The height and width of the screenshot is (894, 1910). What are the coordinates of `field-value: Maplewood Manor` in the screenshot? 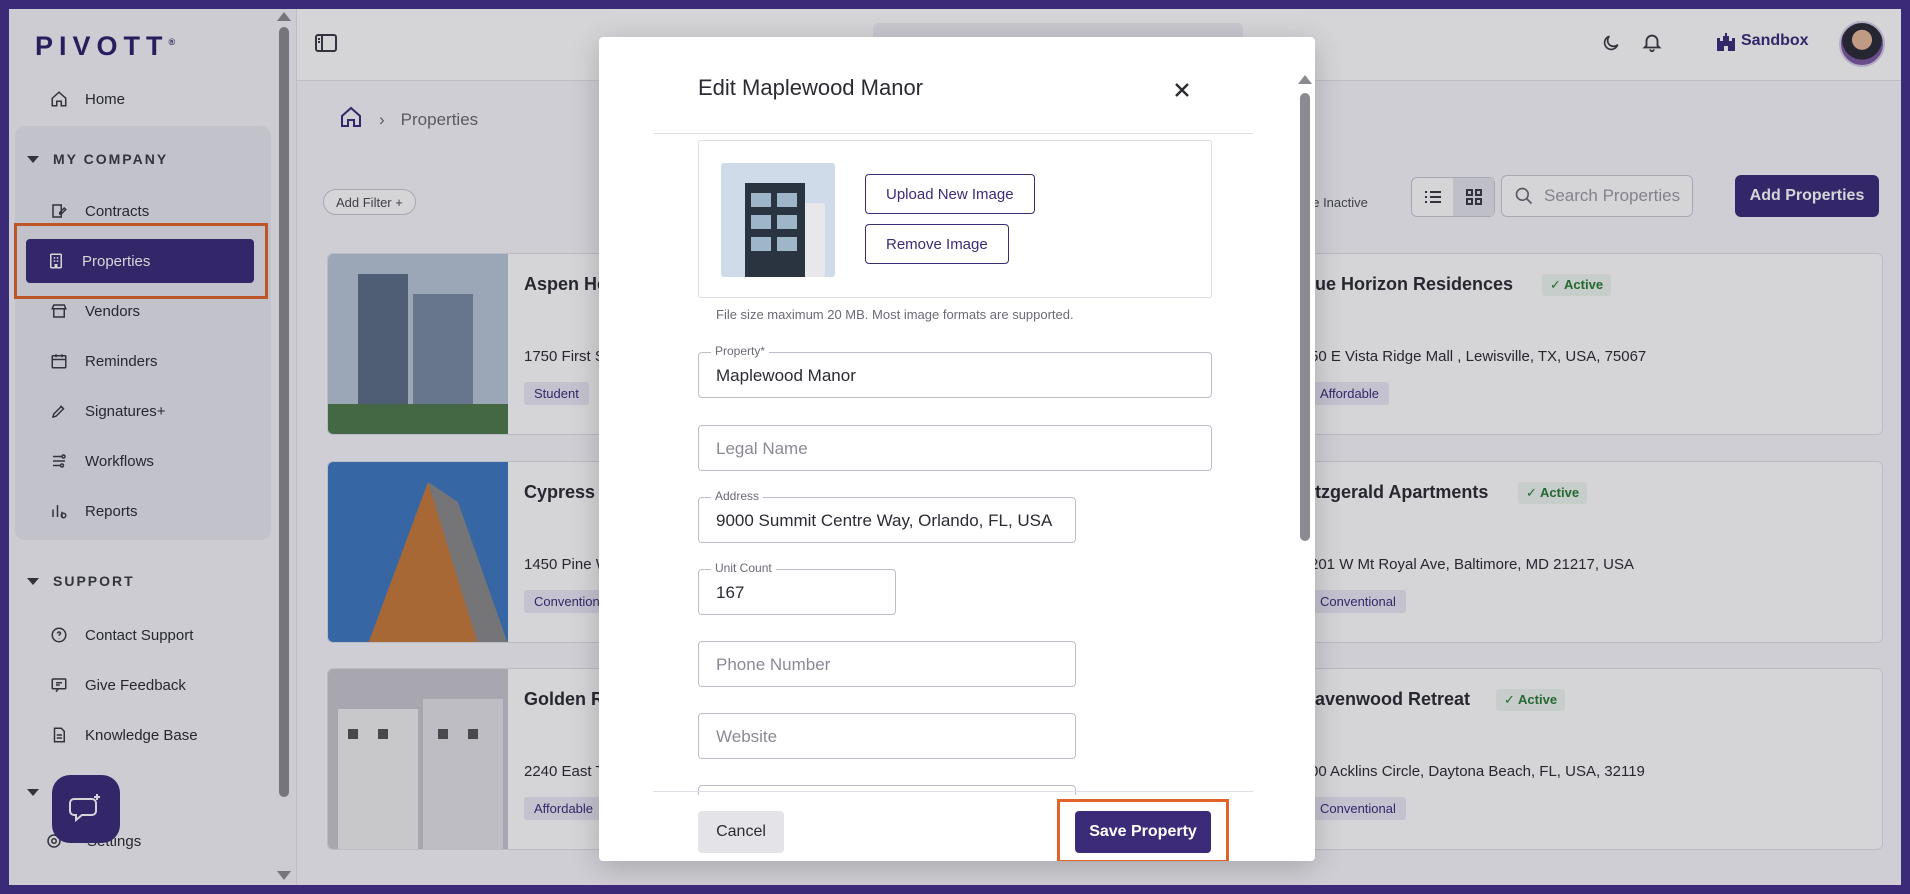 It's located at (786, 375).